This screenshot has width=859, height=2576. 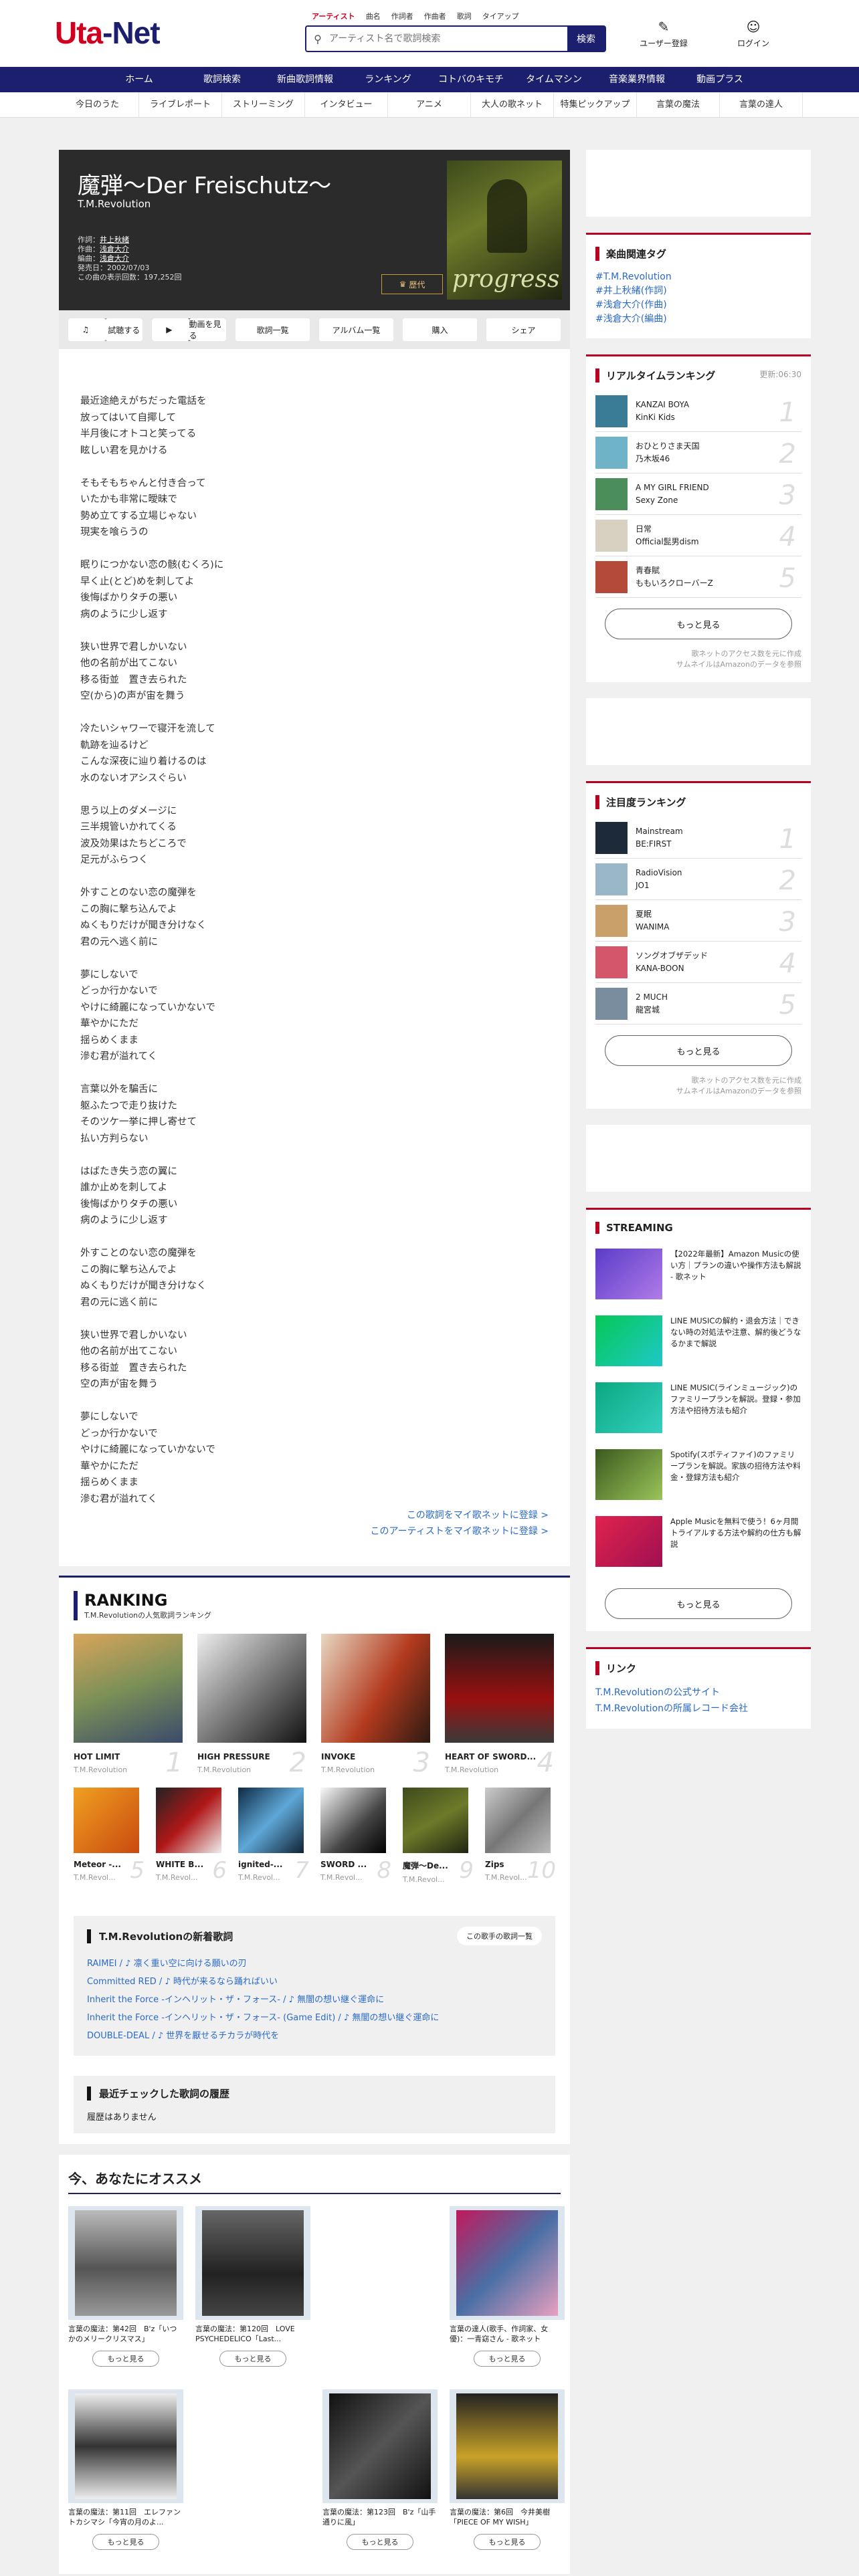 I want to click on realtime-item: おひとりさま天国 乃木坂46 2, so click(x=698, y=453).